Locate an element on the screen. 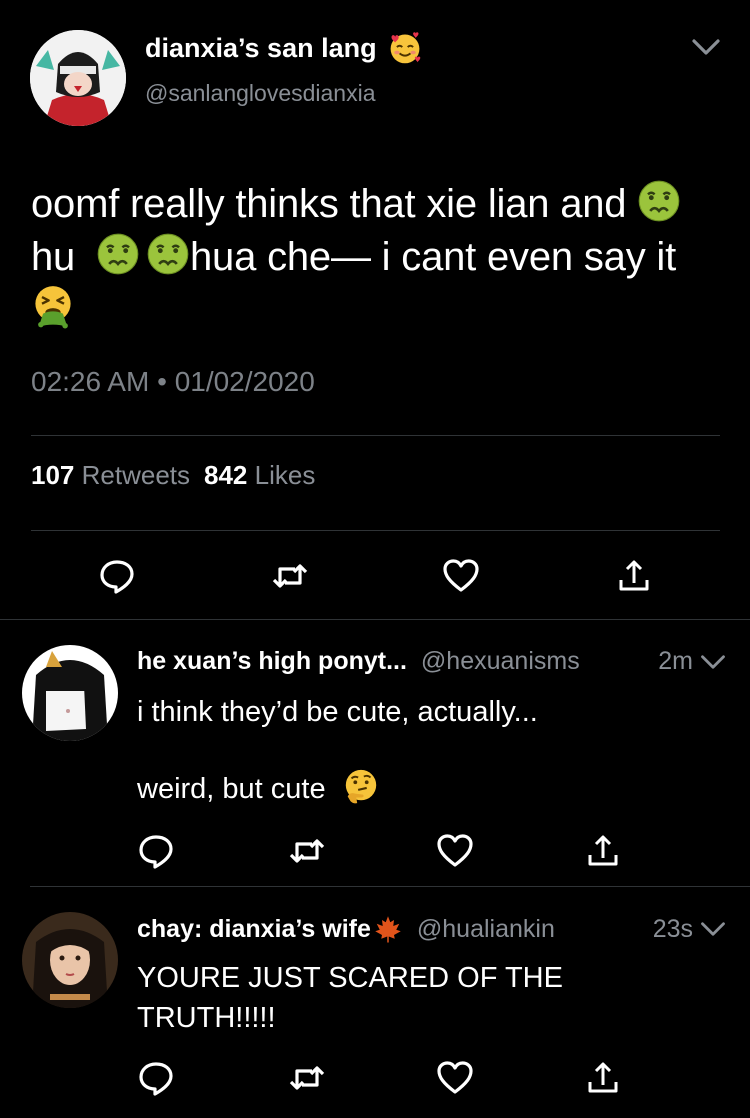 The image size is (750, 1118). likes-stat: 842 Likes is located at coordinates (259, 475).